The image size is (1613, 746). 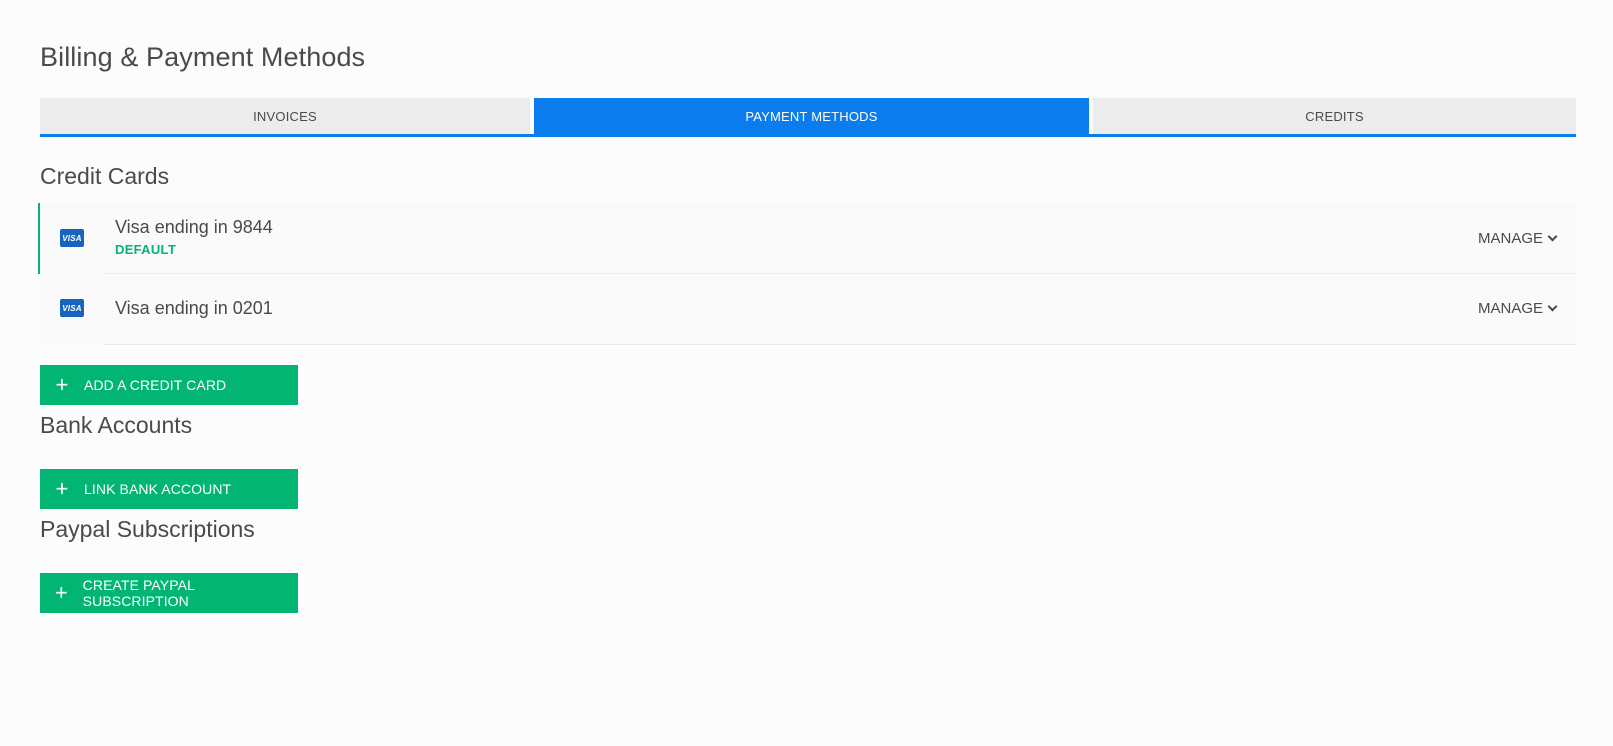 I want to click on create-paypal-subscription-label: CREATE PAYPAL SUBSCRIPTION, so click(x=138, y=593).